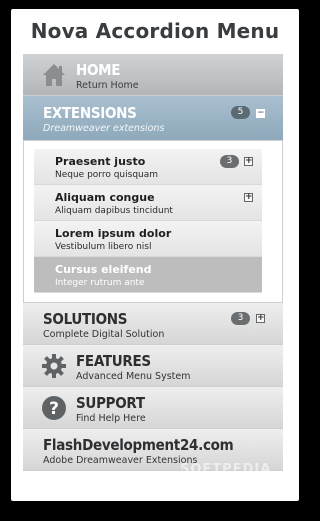  What do you see at coordinates (104, 334) in the screenshot?
I see `menu-item-solutions-sub: Complete Digital Solution` at bounding box center [104, 334].